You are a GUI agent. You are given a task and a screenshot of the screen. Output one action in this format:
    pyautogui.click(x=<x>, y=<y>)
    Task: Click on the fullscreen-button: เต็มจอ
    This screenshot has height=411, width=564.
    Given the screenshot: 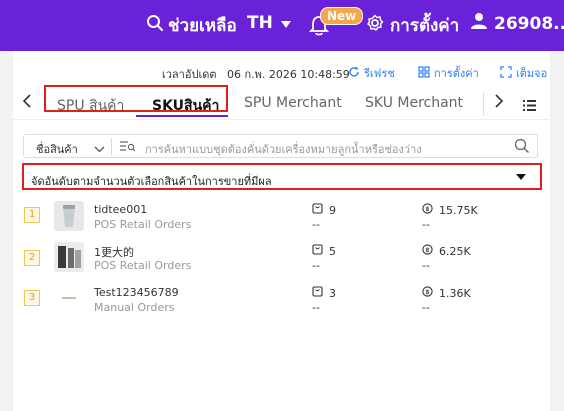 What is the action you would take?
    pyautogui.click(x=523, y=73)
    